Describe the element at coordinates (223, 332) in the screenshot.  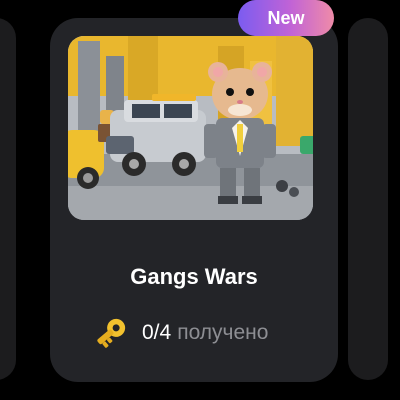
I see `progress-status-label: получено` at that location.